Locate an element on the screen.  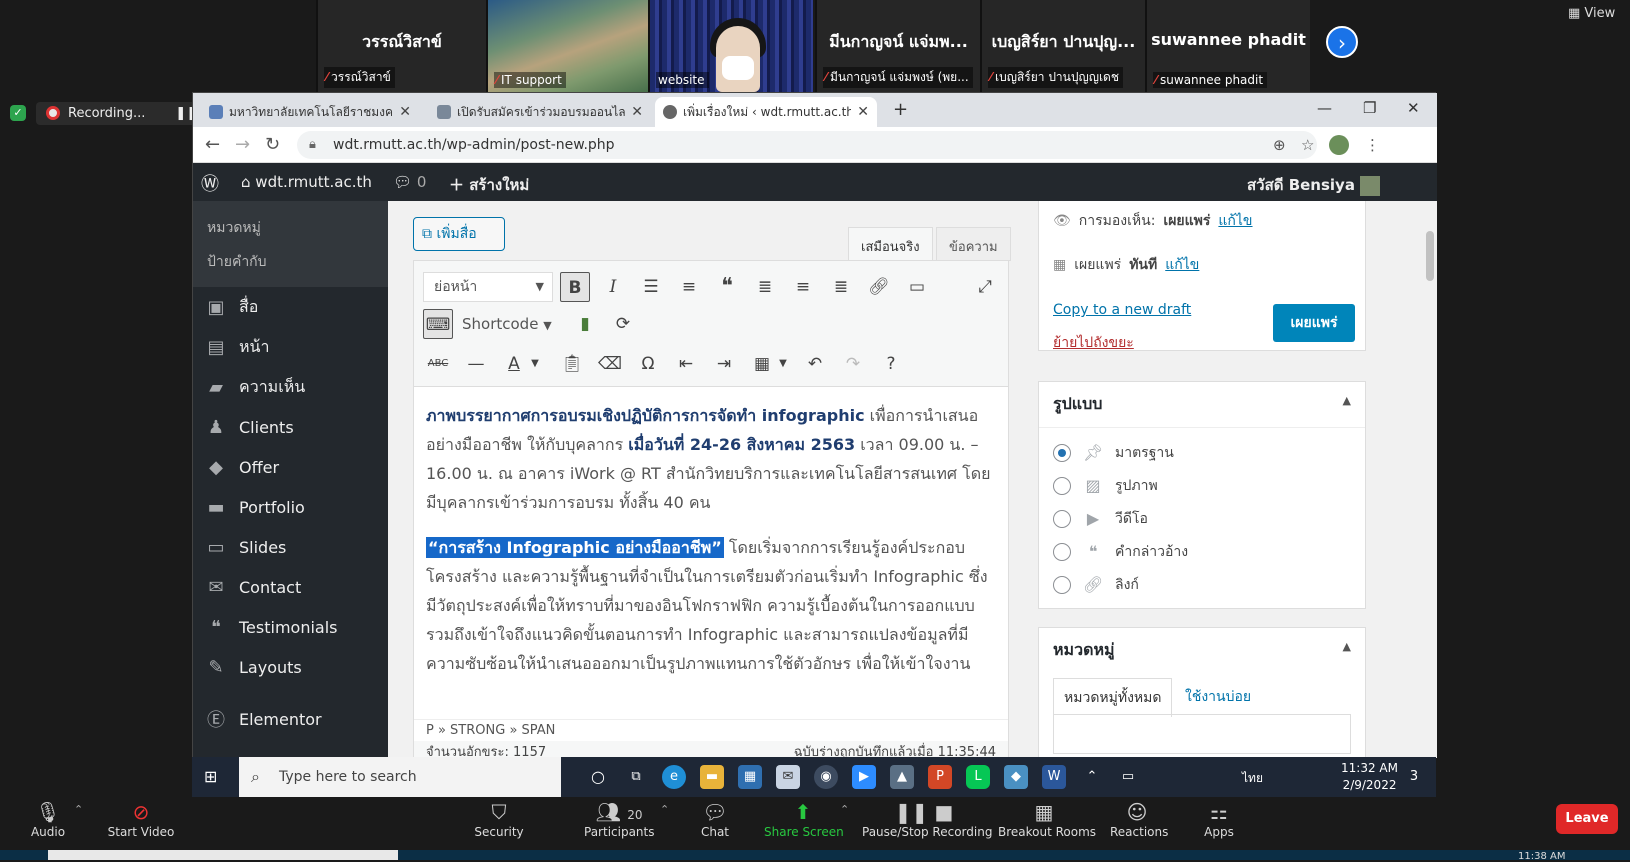
sidebar-item-pages: ▤ หน้า is located at coordinates (290, 347).